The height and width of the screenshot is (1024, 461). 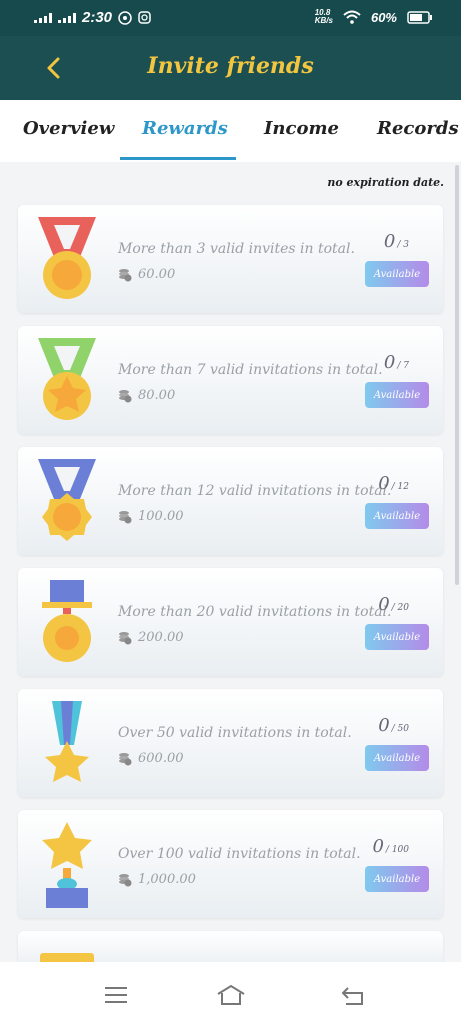 What do you see at coordinates (236, 249) in the screenshot?
I see `reward-condition: More than 3 valid invites in total.` at bounding box center [236, 249].